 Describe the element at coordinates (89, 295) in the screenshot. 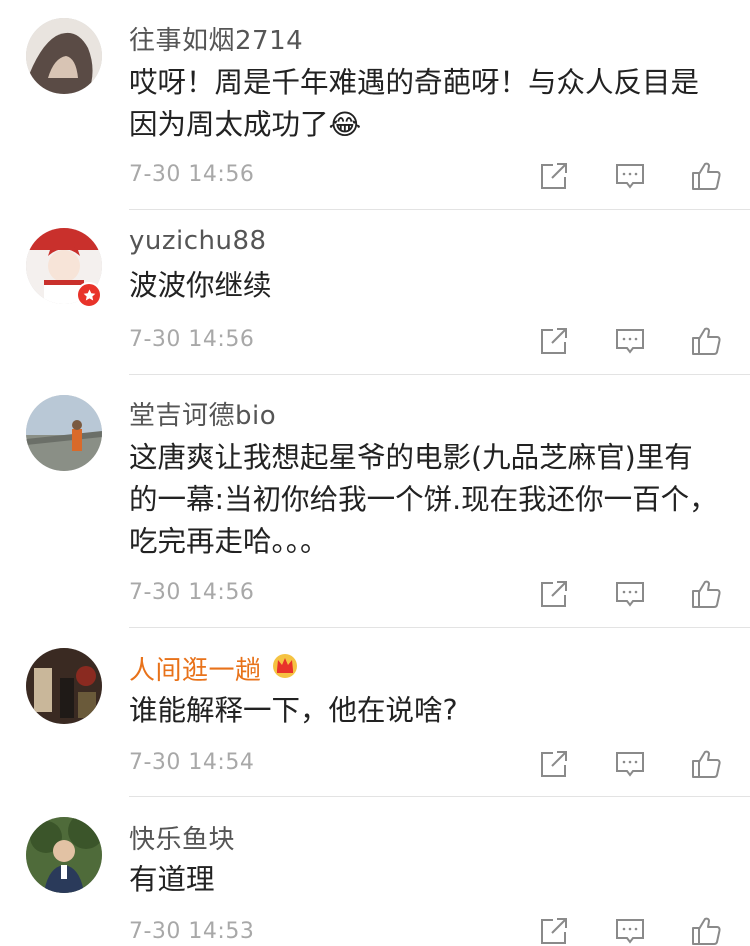

I see `verified-badge-icon` at that location.